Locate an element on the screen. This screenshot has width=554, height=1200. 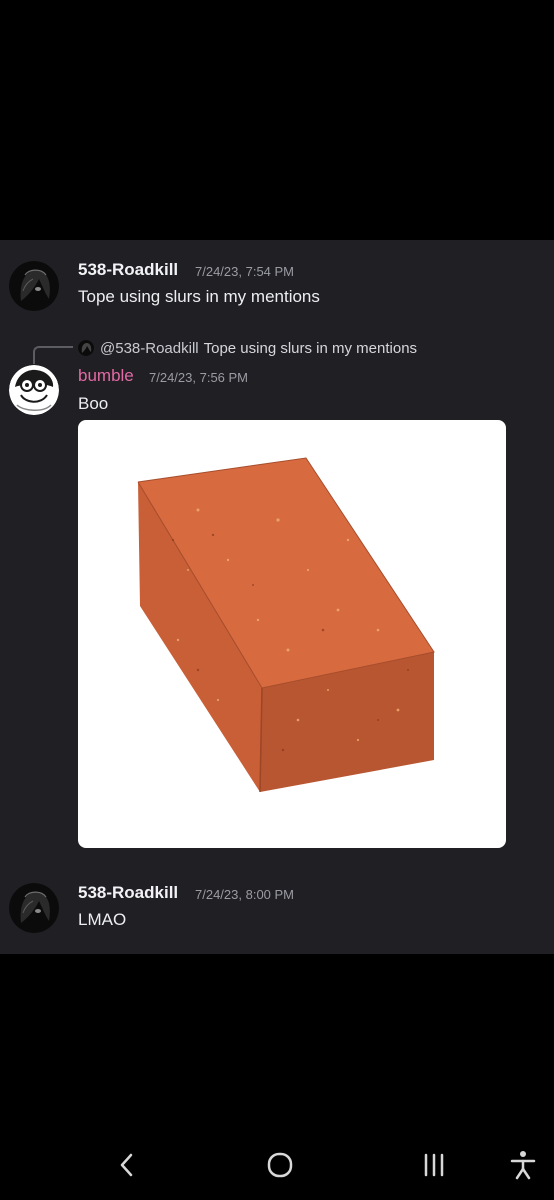
recent-apps-icon is located at coordinates (434, 1165).